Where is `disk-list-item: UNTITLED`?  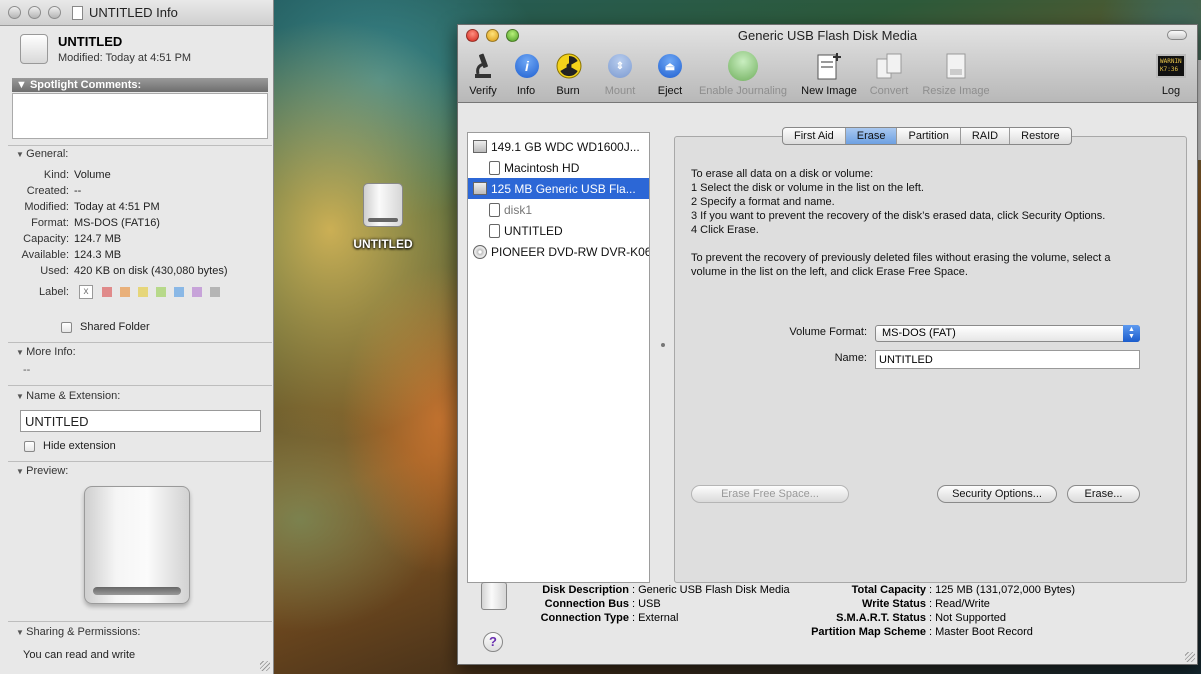 disk-list-item: UNTITLED is located at coordinates (558, 230).